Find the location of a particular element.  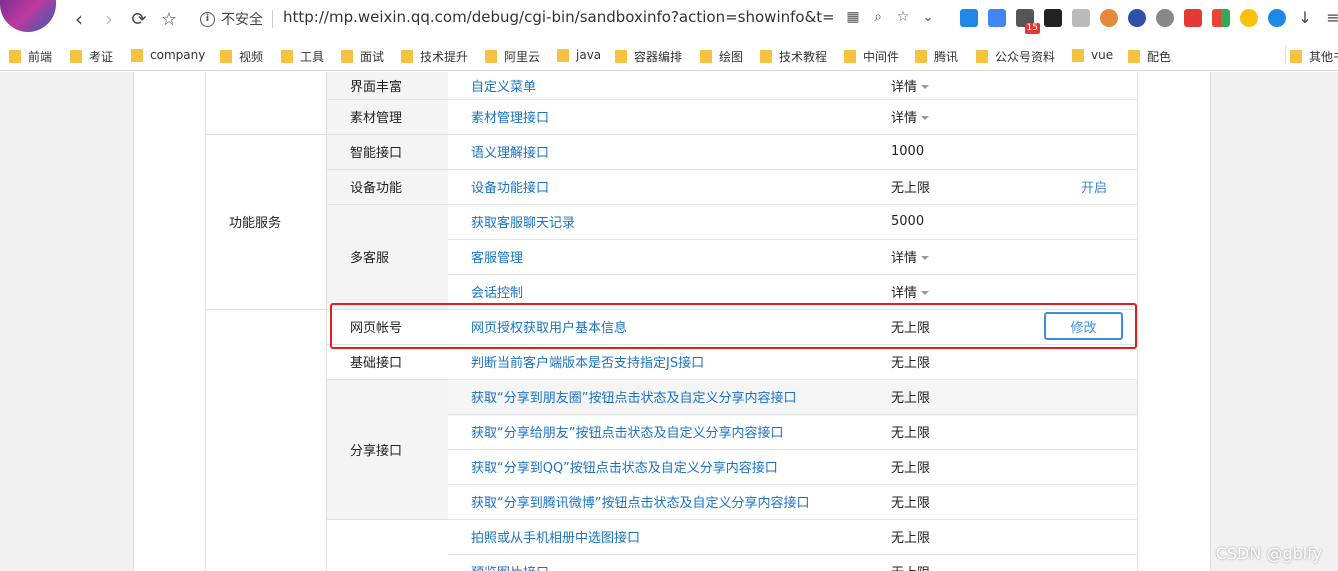

watermark: CSDN @gblfy is located at coordinates (1268, 553).